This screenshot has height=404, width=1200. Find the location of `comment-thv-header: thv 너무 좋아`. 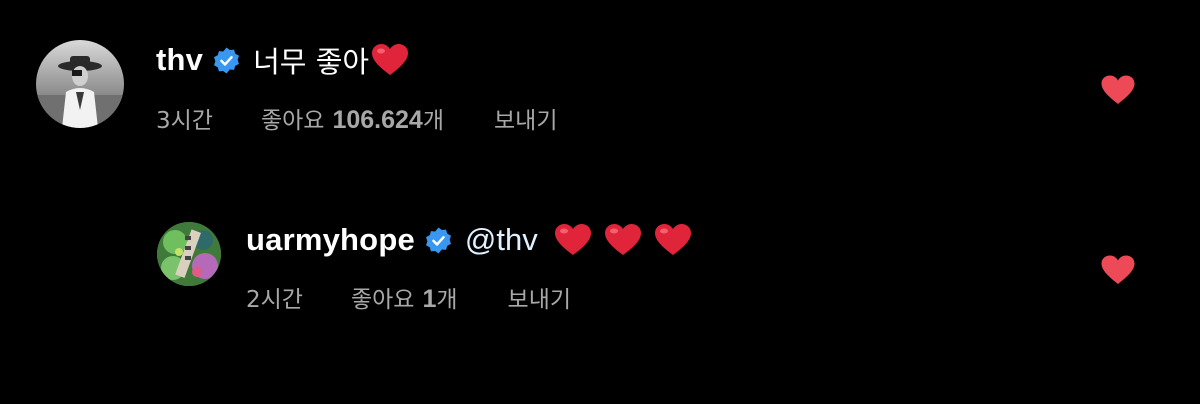

comment-thv-header: thv 너무 좋아 is located at coordinates (282, 60).